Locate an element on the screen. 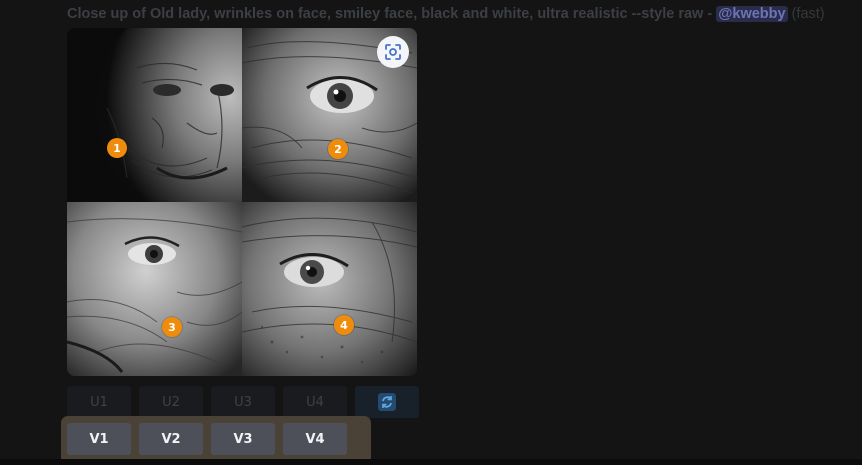  upscale-button-1: U1 is located at coordinates (99, 402).